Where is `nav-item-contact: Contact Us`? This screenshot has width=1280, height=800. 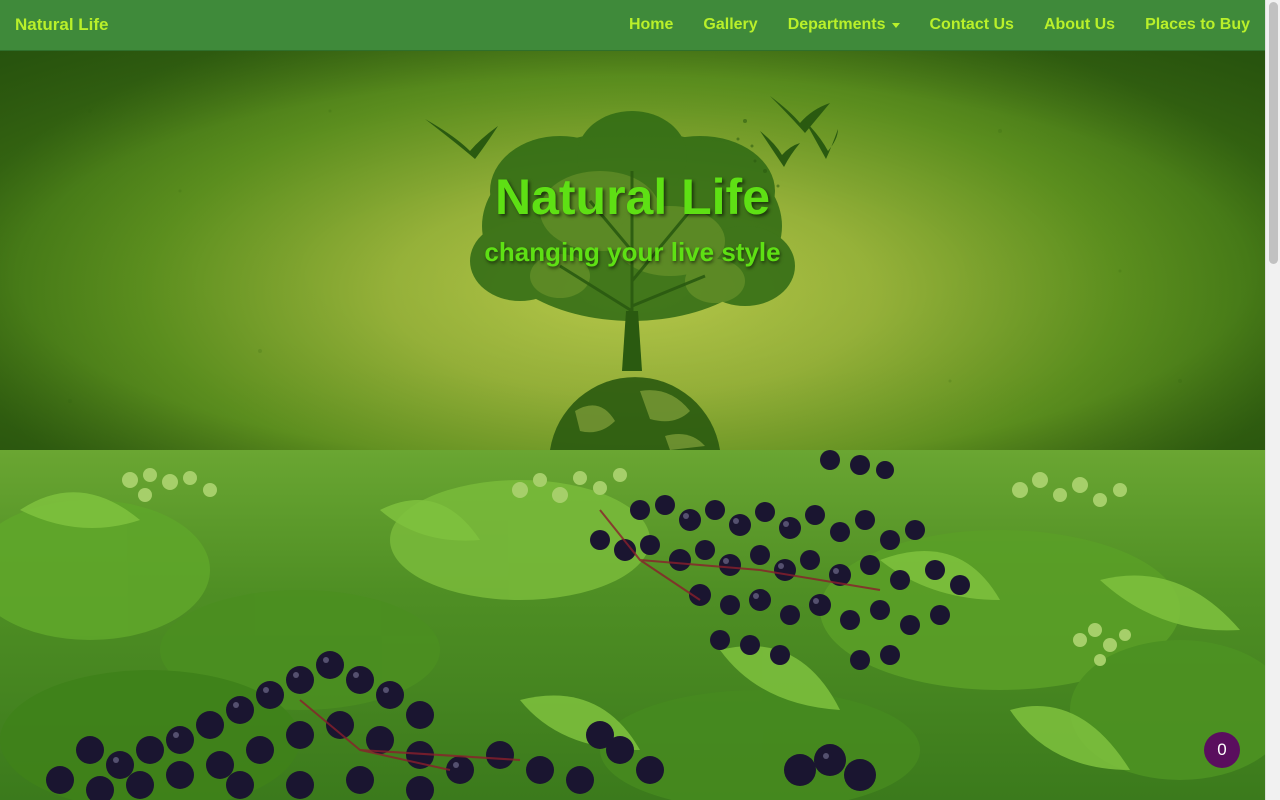
nav-item-contact: Contact Us is located at coordinates (972, 25).